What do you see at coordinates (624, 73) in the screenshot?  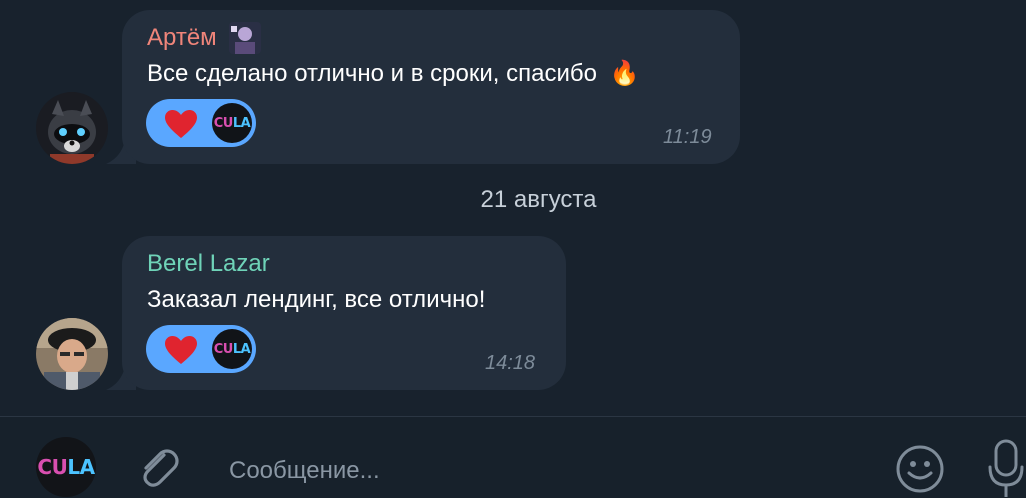 I see `fire-emoji-icon: 🔥` at bounding box center [624, 73].